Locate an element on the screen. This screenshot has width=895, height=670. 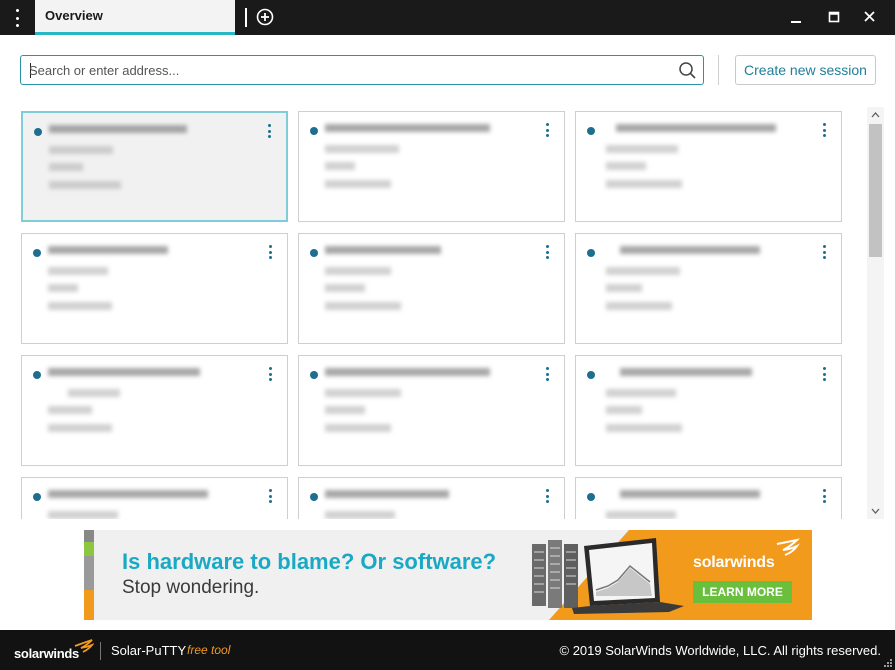
brand-flame-icon is located at coordinates (84, 646).